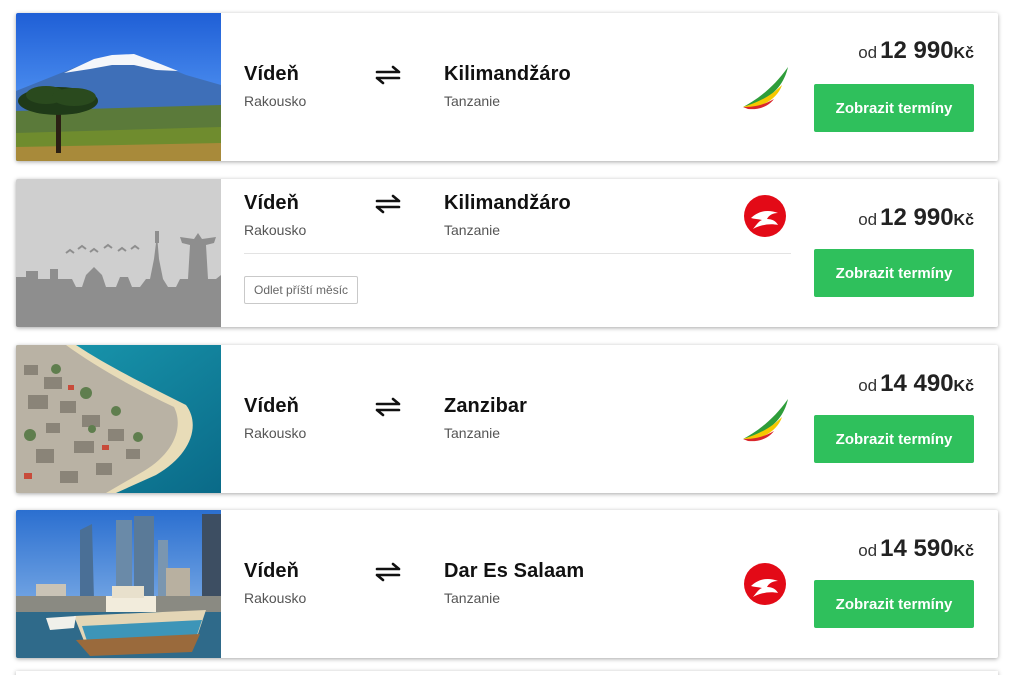 The image size is (1024, 675). I want to click on dar-es-salaam-harbor-photo, so click(118, 584).